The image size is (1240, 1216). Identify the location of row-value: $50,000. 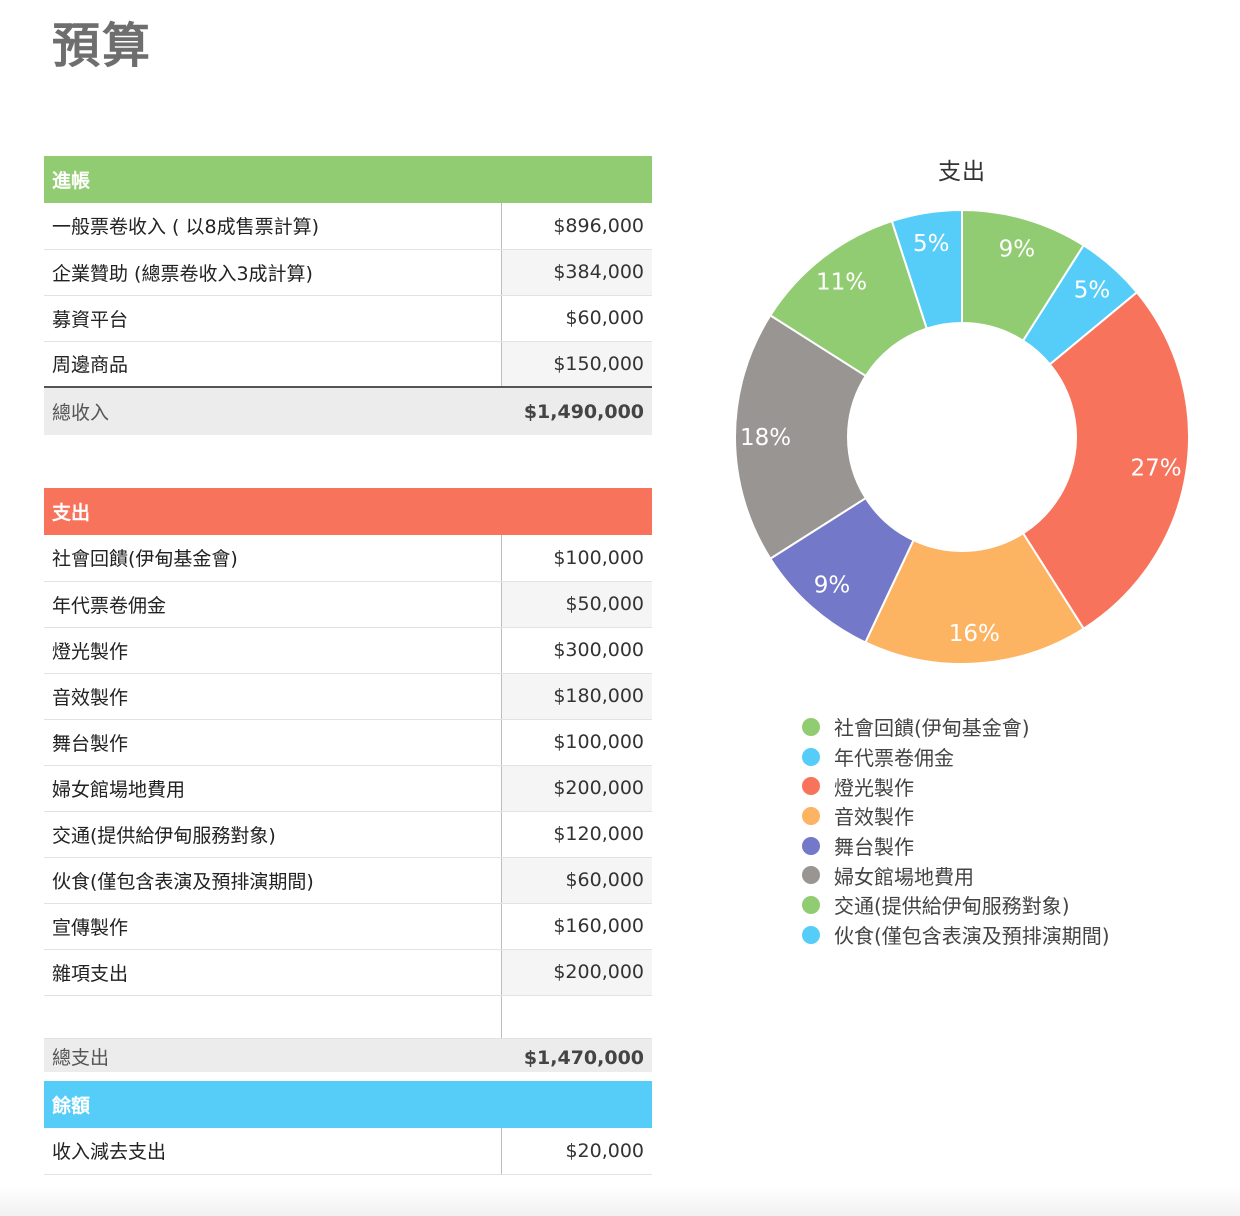
(577, 604).